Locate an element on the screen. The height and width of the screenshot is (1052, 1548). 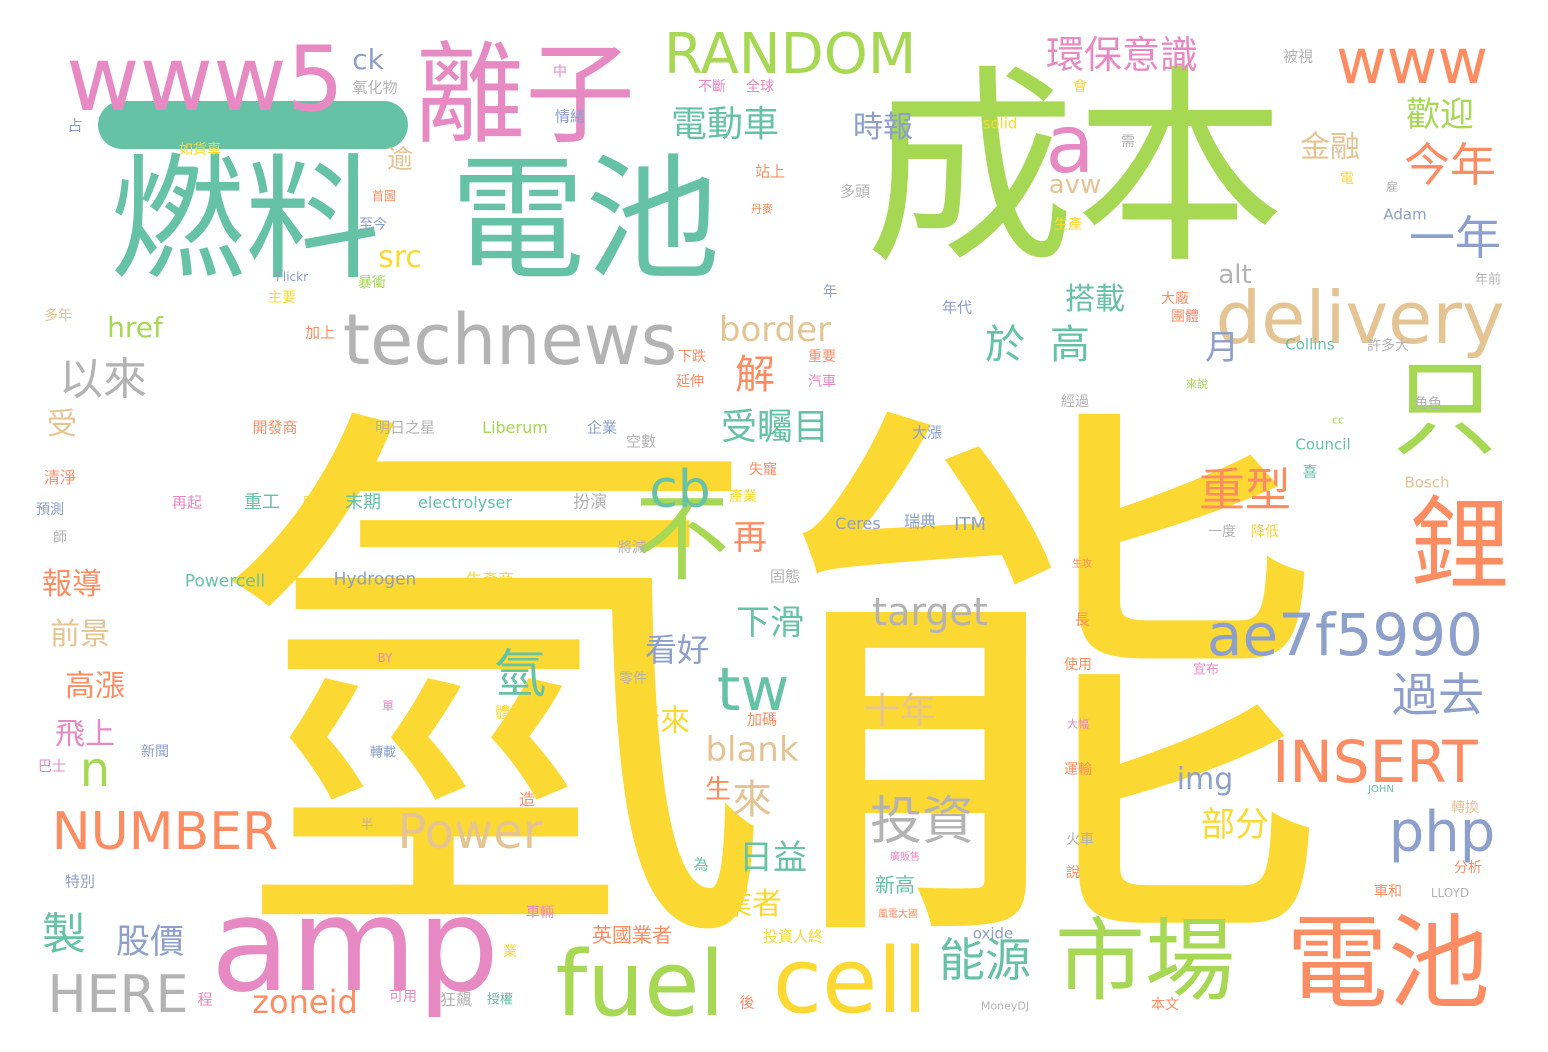
cloud-word: 風電大國 is located at coordinates (898, 914).